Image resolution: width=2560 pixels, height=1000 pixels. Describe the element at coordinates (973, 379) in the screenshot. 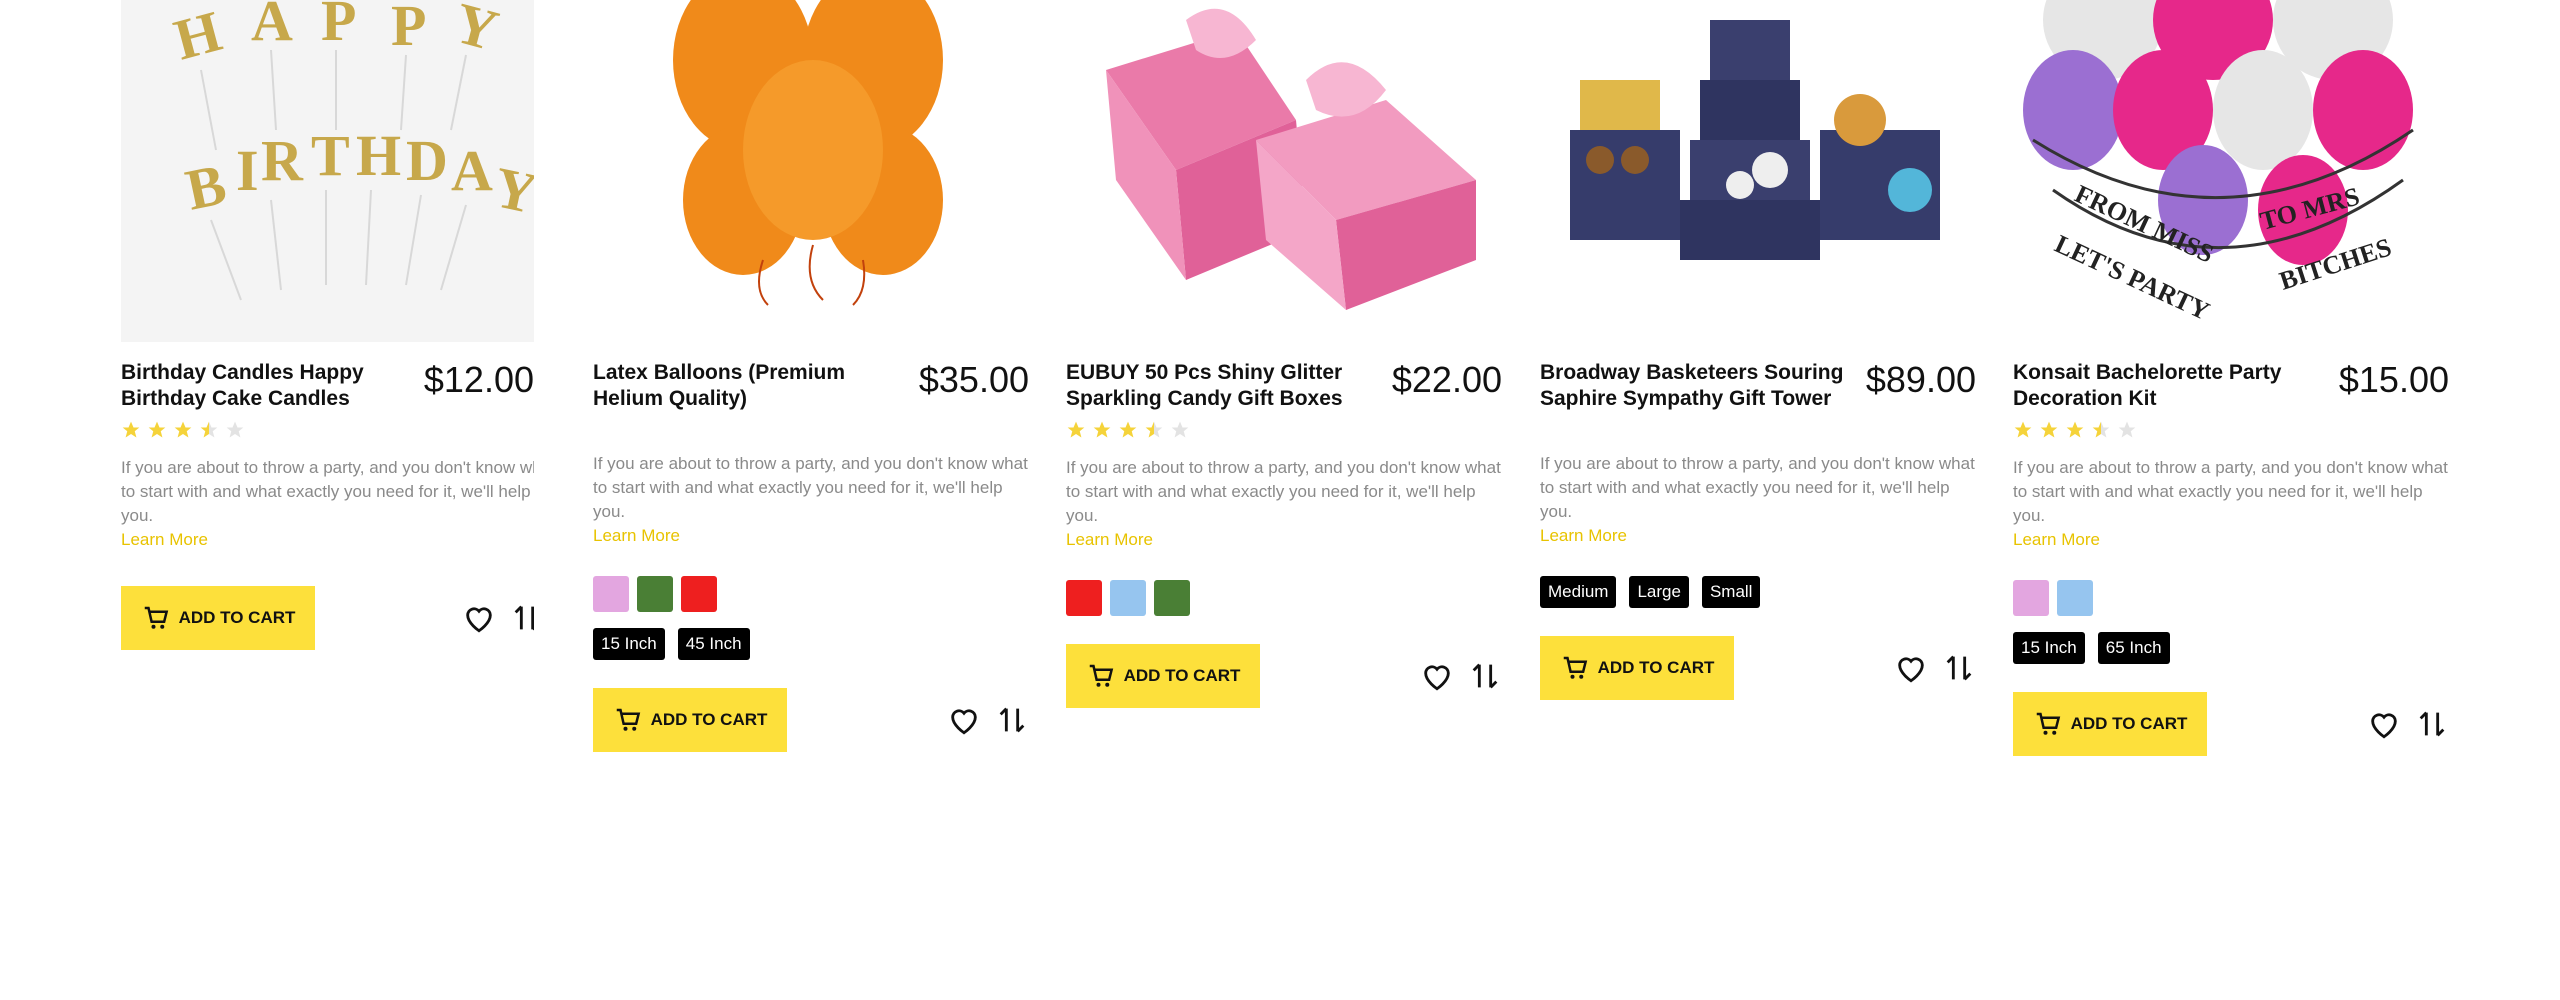

I see `product-price: $35.00` at that location.